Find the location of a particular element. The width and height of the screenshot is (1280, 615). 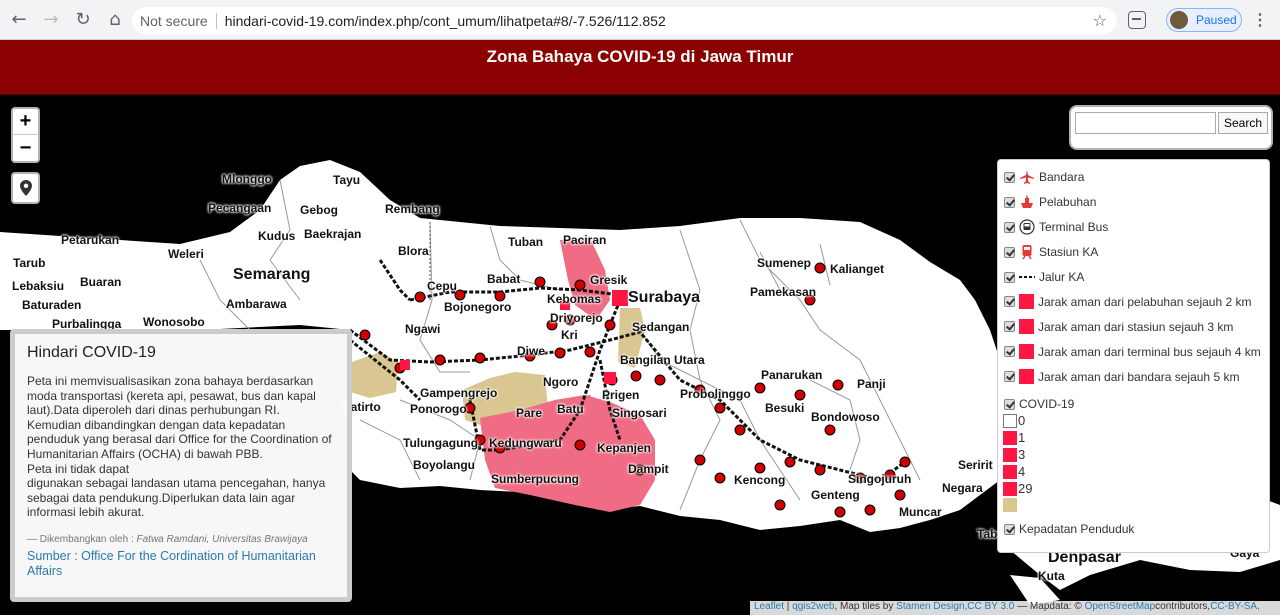

layer-jalur-ka: Jalur KA is located at coordinates (1044, 277).